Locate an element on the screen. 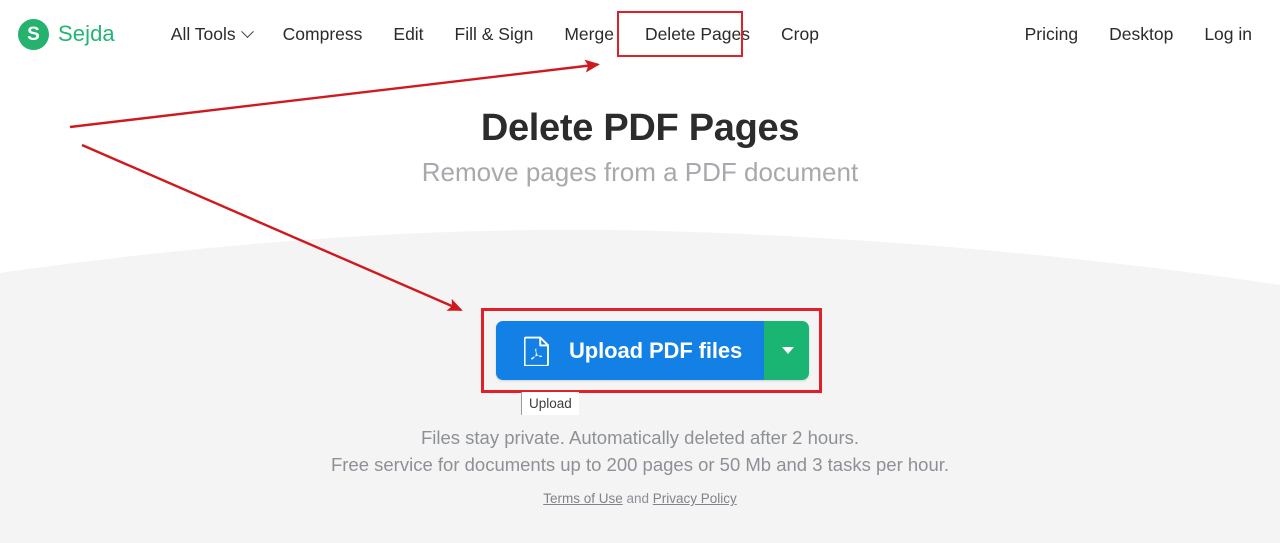 This screenshot has width=1280, height=543. privacy-policy-link: Privacy Policy is located at coordinates (695, 498).